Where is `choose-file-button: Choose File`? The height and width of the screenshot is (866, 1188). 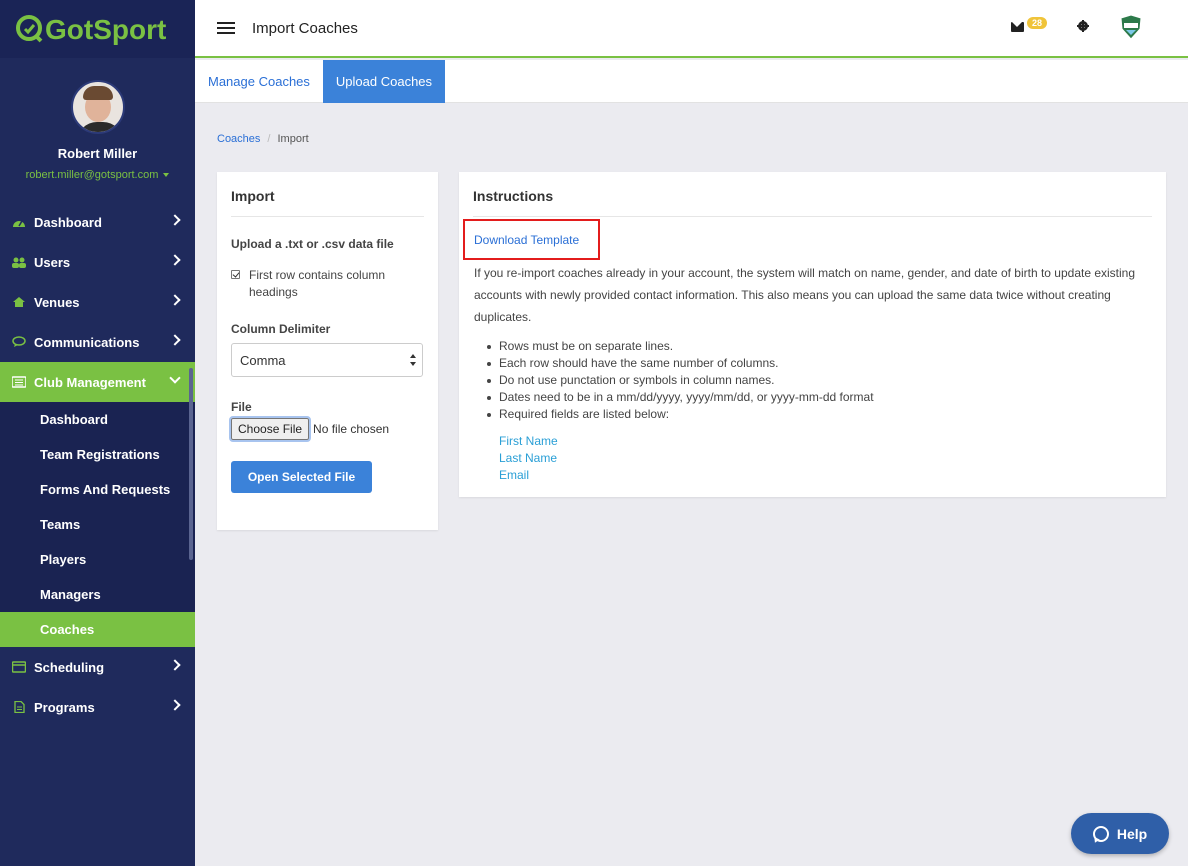
choose-file-button: Choose File is located at coordinates (270, 429).